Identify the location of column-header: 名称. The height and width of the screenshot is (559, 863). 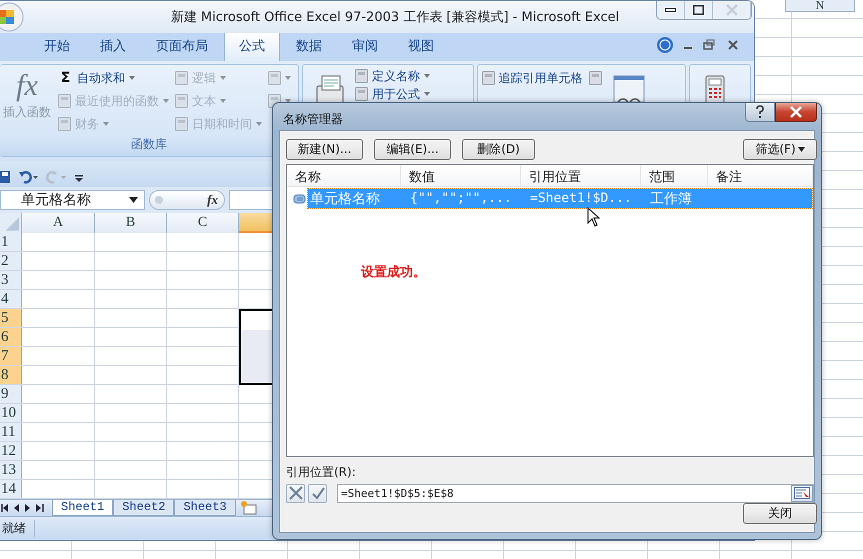
(344, 175).